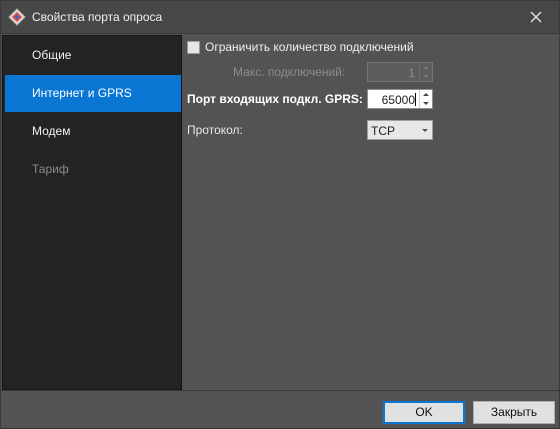 This screenshot has height=429, width=560. I want to click on limit-connections-label: Ограничить количество подключений, so click(309, 47).